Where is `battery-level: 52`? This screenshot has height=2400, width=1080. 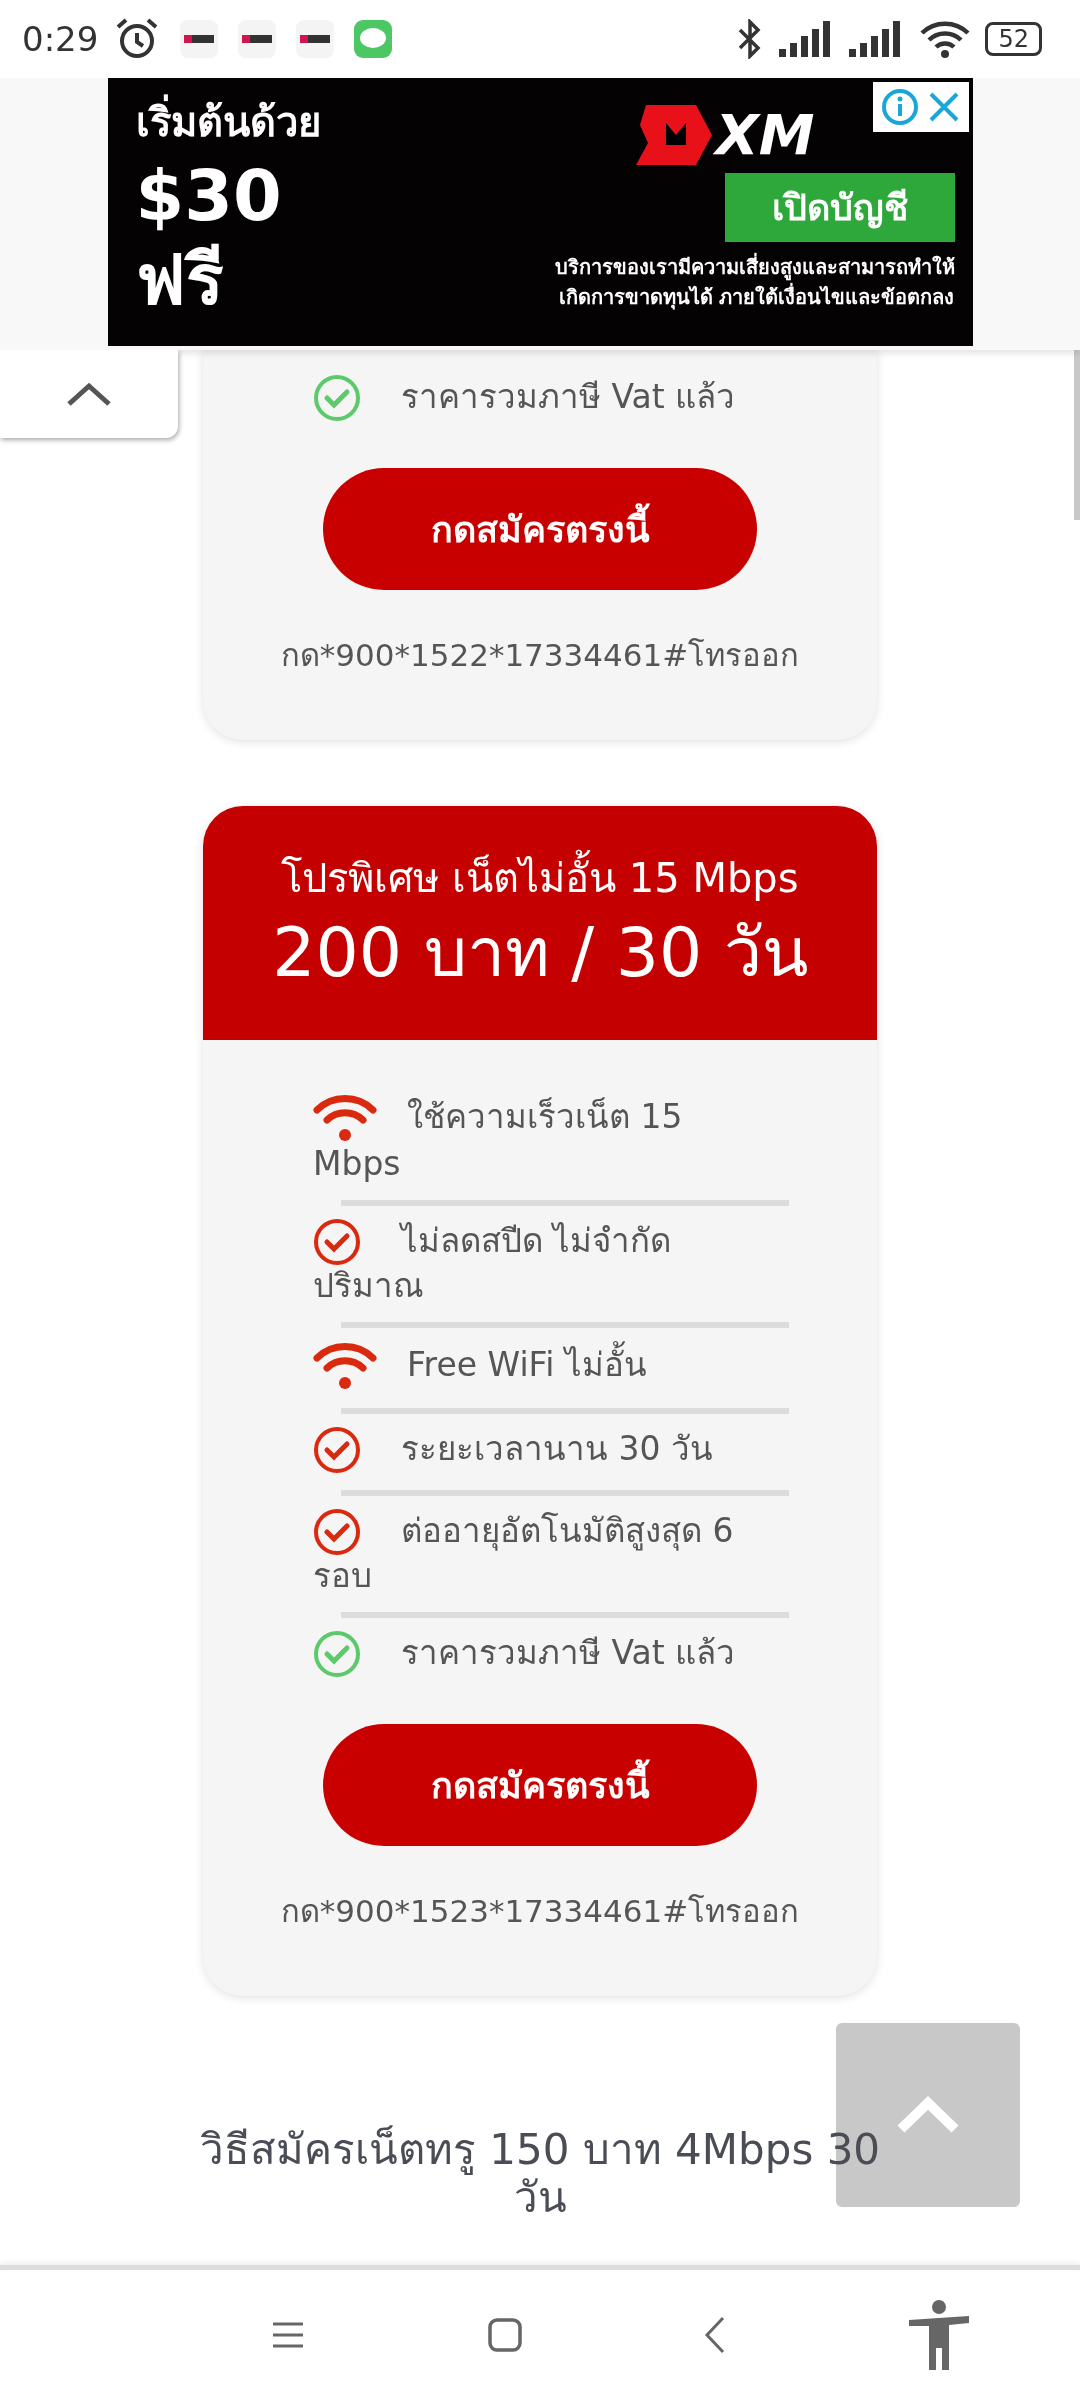
battery-level: 52 is located at coordinates (1013, 39).